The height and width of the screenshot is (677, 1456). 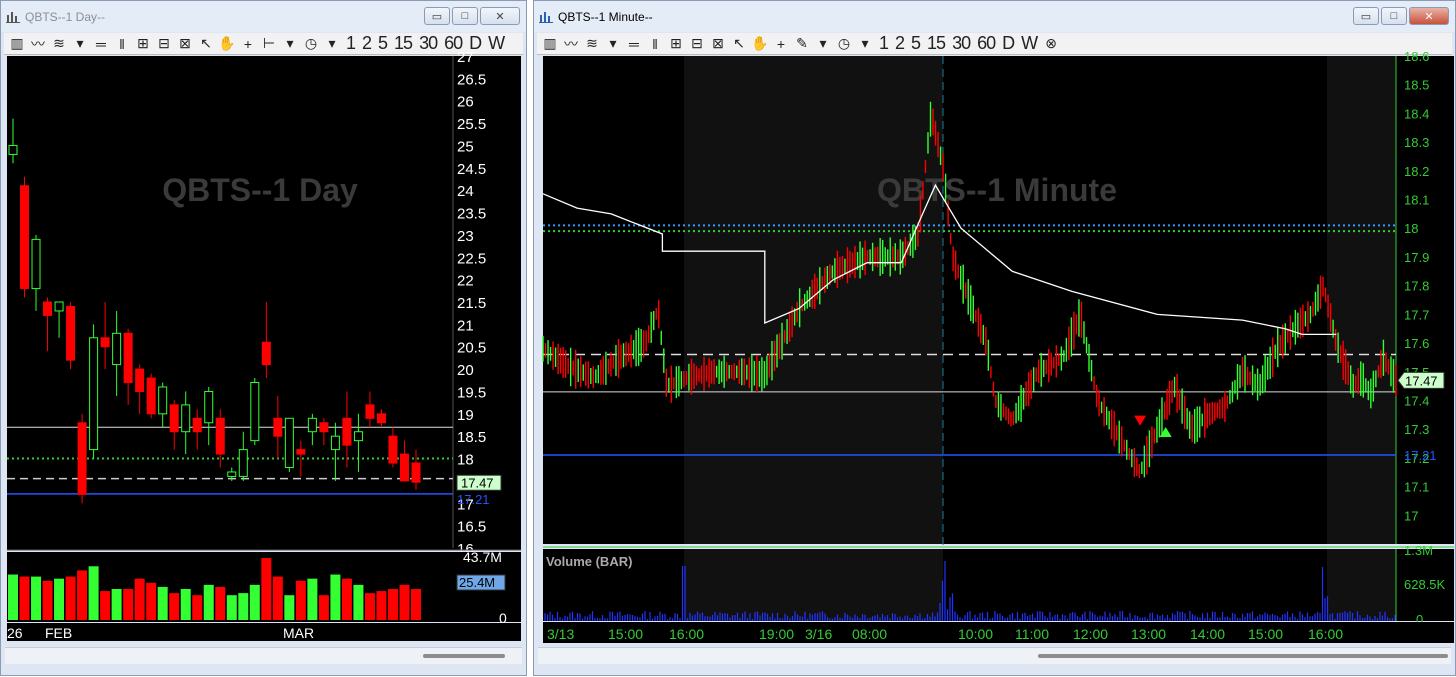 What do you see at coordinates (1421, 380) in the screenshot?
I see `last-price-value: 17.47` at bounding box center [1421, 380].